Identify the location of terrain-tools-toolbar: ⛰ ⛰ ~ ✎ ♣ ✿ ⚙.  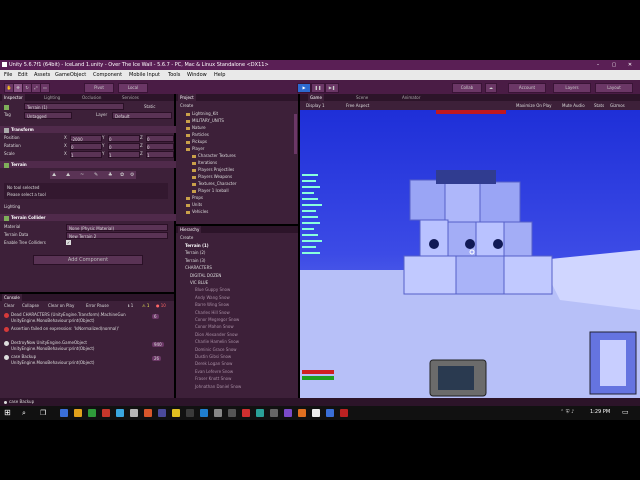
(93, 175).